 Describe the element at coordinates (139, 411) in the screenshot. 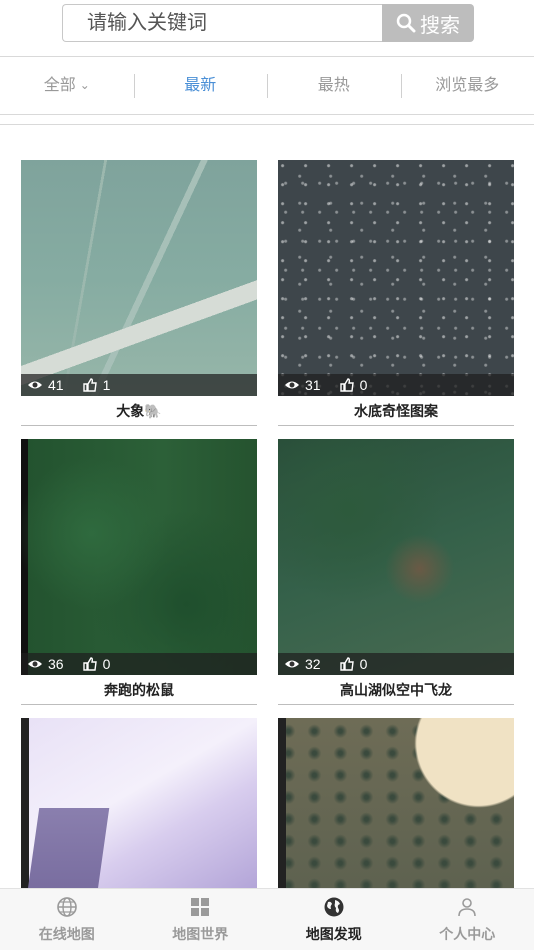

I see `card-title: 大象🐘` at that location.